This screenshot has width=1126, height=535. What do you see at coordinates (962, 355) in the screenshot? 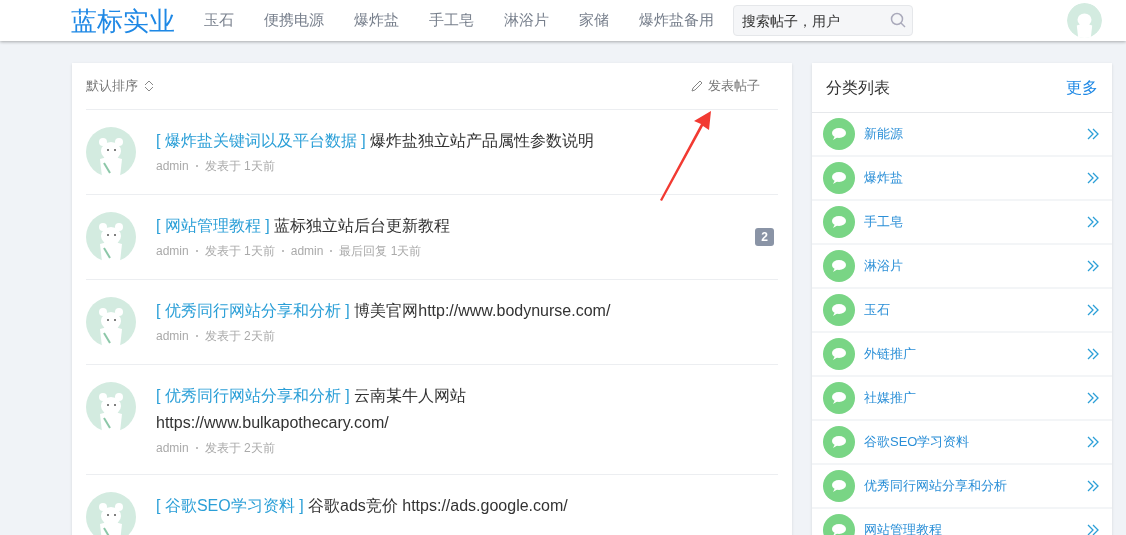
I see `category-item: 外链推广` at bounding box center [962, 355].